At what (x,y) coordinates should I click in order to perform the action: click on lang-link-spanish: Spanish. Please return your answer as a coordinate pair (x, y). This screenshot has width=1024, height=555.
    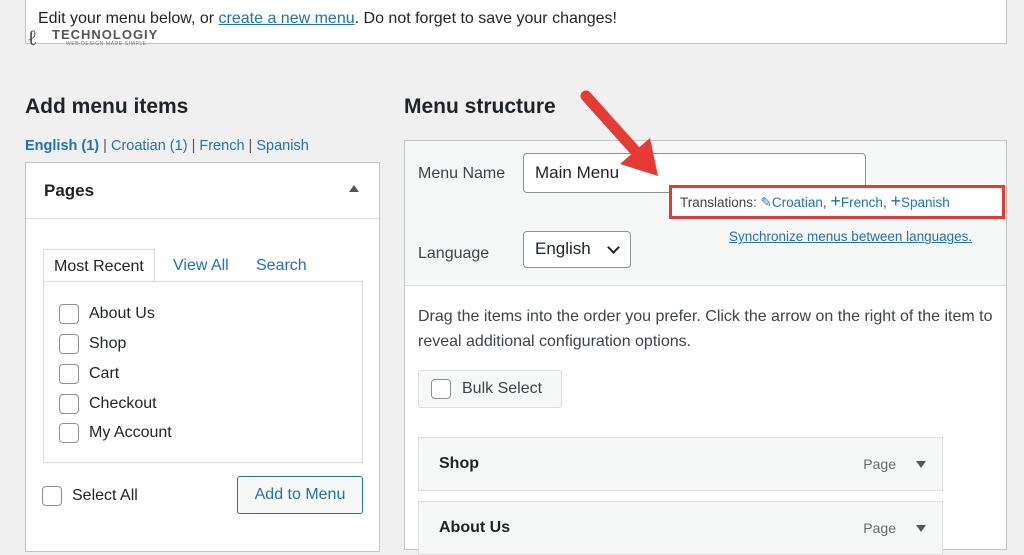
    Looking at the image, I should click on (282, 146).